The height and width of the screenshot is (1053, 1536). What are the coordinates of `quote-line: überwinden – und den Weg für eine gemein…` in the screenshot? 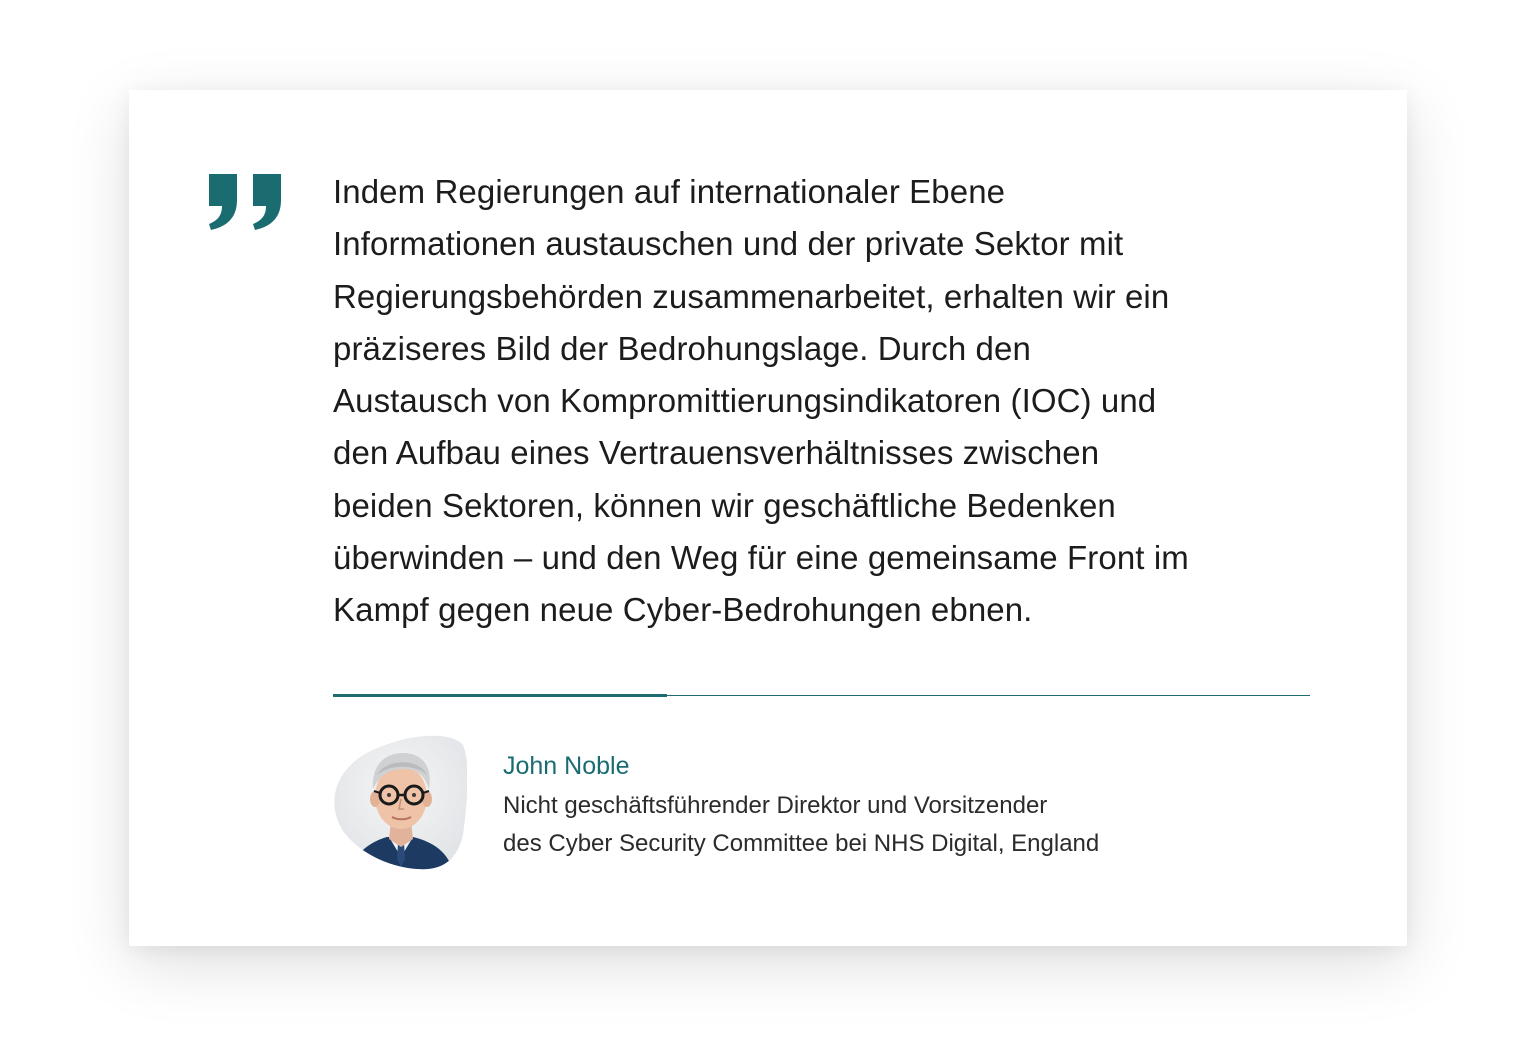 It's located at (761, 558).